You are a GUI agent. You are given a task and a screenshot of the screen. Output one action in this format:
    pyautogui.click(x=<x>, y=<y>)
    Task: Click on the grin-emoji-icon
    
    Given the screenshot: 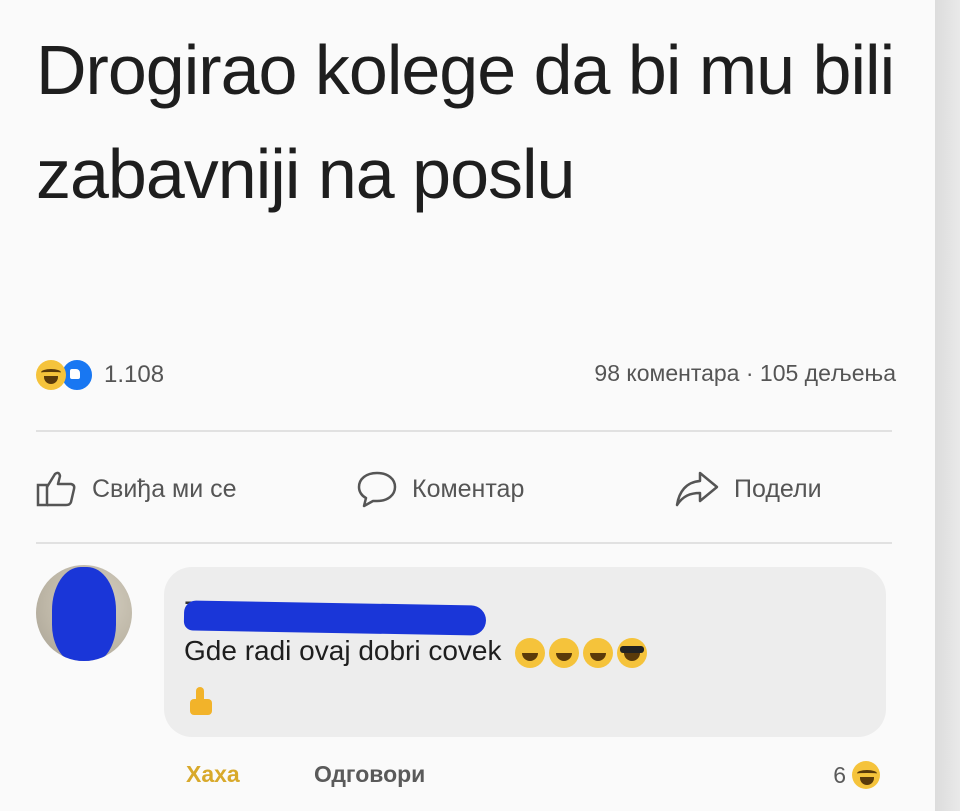 What is the action you would take?
    pyautogui.click(x=564, y=652)
    